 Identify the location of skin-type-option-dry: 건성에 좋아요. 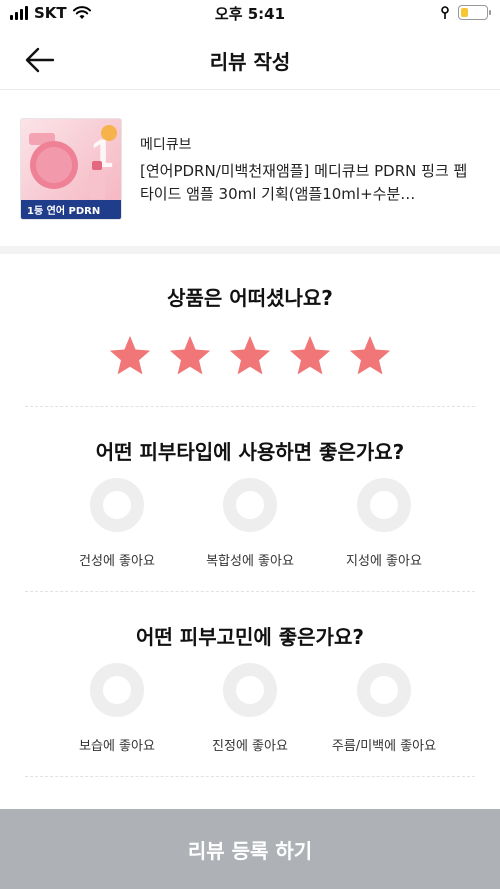
(117, 523).